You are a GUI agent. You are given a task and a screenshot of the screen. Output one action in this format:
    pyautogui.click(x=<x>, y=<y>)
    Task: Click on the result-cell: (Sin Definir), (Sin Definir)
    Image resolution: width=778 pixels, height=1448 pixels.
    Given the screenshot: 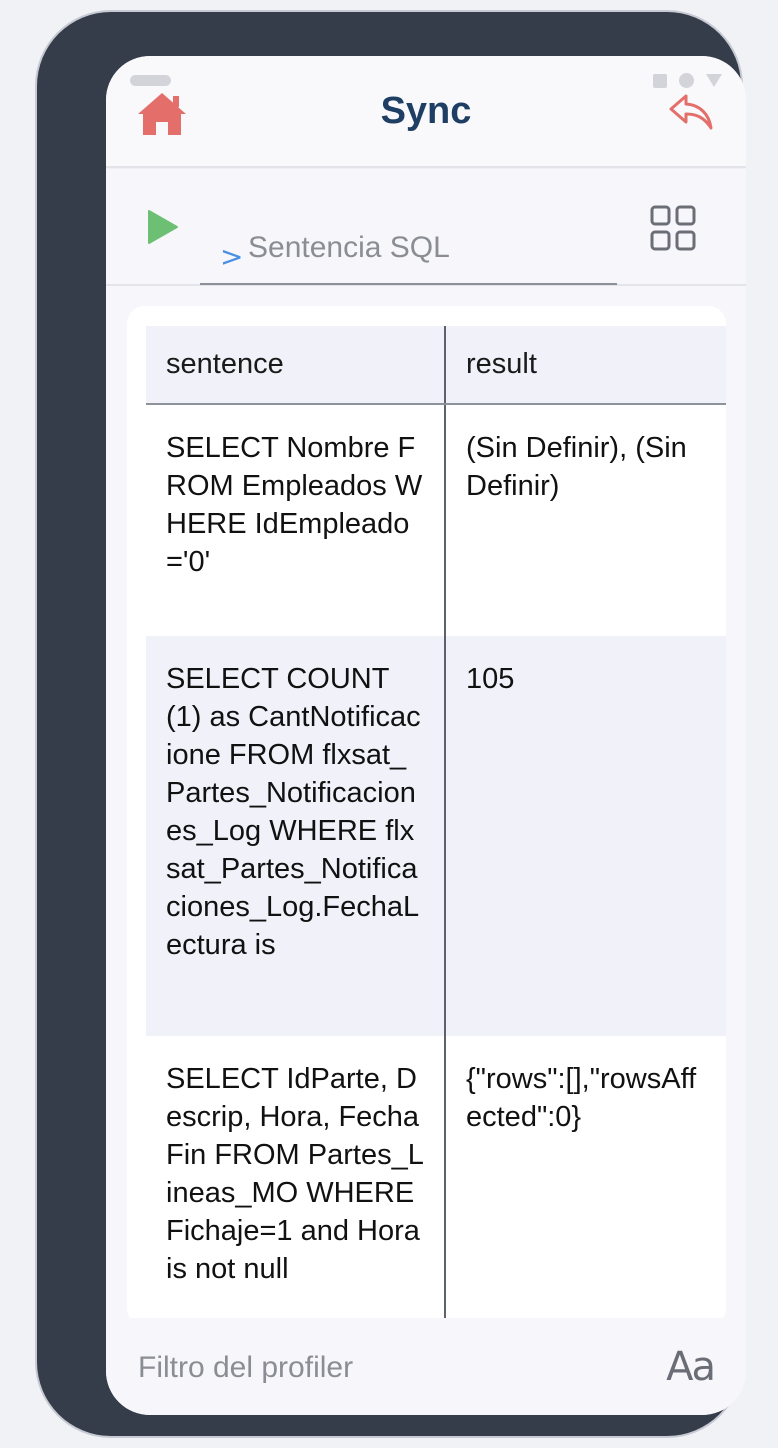 What is the action you would take?
    pyautogui.click(x=585, y=520)
    